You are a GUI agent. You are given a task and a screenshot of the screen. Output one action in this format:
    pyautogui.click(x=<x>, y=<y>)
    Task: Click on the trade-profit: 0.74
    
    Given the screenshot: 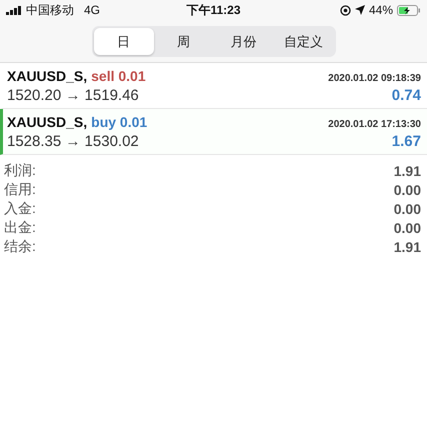 What is the action you would take?
    pyautogui.click(x=406, y=95)
    